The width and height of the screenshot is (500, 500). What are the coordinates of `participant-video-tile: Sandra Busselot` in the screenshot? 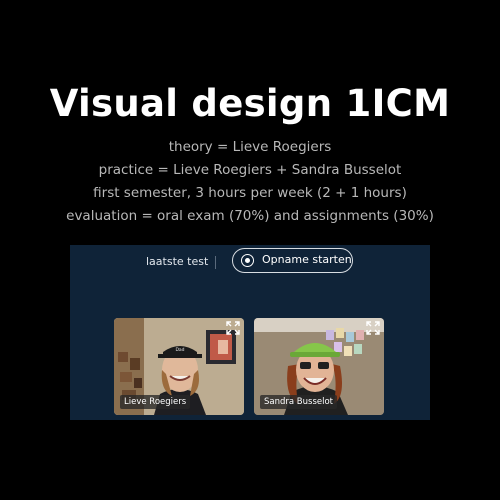 It's located at (319, 366).